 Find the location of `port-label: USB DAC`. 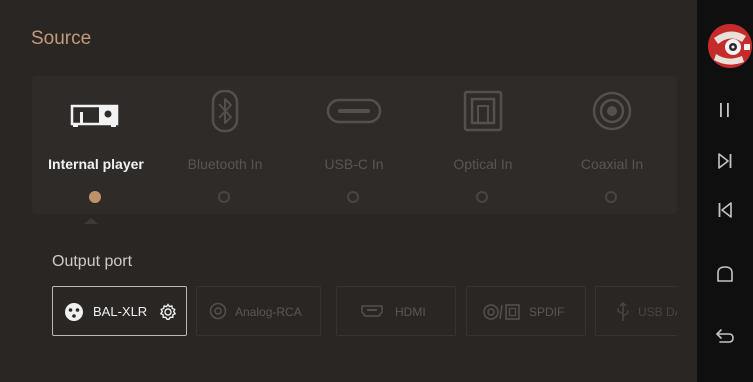

port-label: USB DAC is located at coordinates (657, 312).